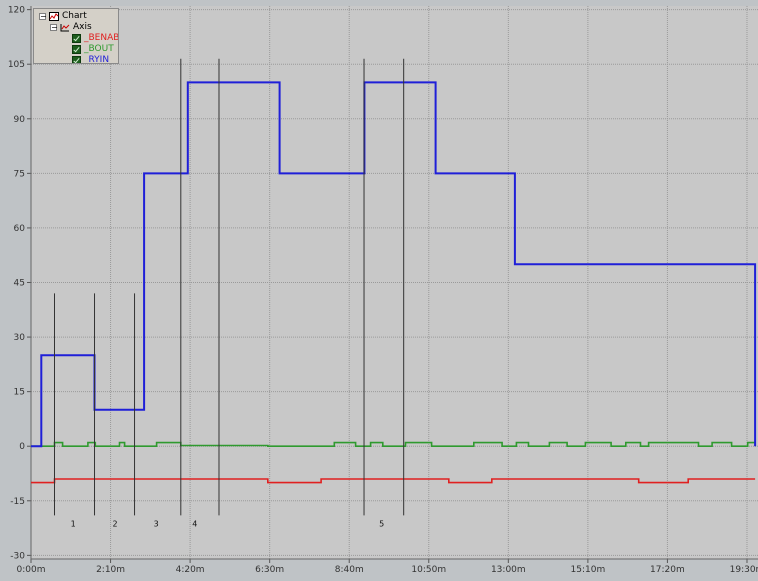  What do you see at coordinates (349, 570) in the screenshot?
I see `x-tick-label: 8:40m` at bounding box center [349, 570].